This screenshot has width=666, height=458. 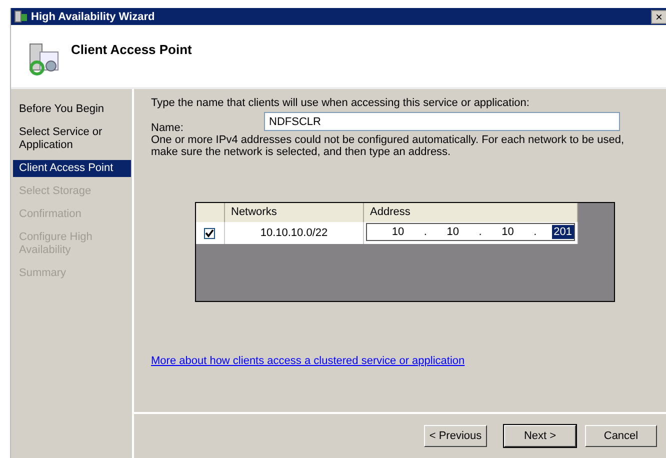 I want to click on wizard-button: < Previous, so click(x=455, y=436).